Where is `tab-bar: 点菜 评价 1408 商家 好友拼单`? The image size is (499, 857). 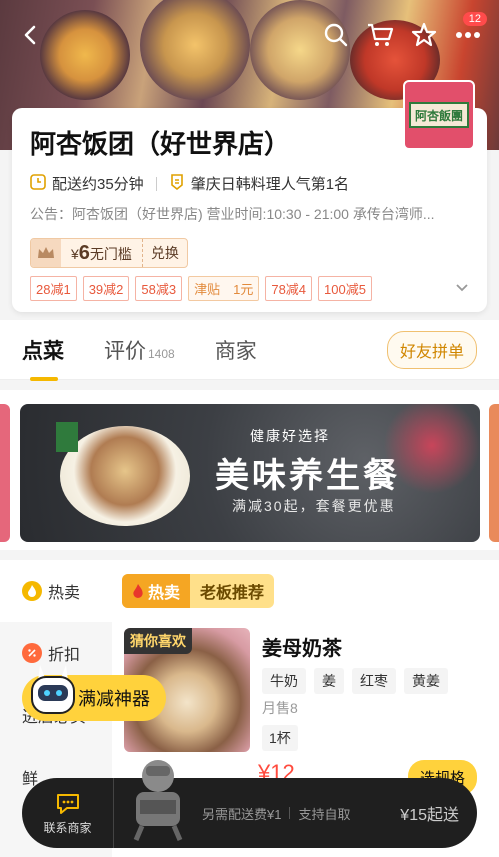
tab-bar: 点菜 评价 1408 商家 好友拼单 is located at coordinates (249, 350).